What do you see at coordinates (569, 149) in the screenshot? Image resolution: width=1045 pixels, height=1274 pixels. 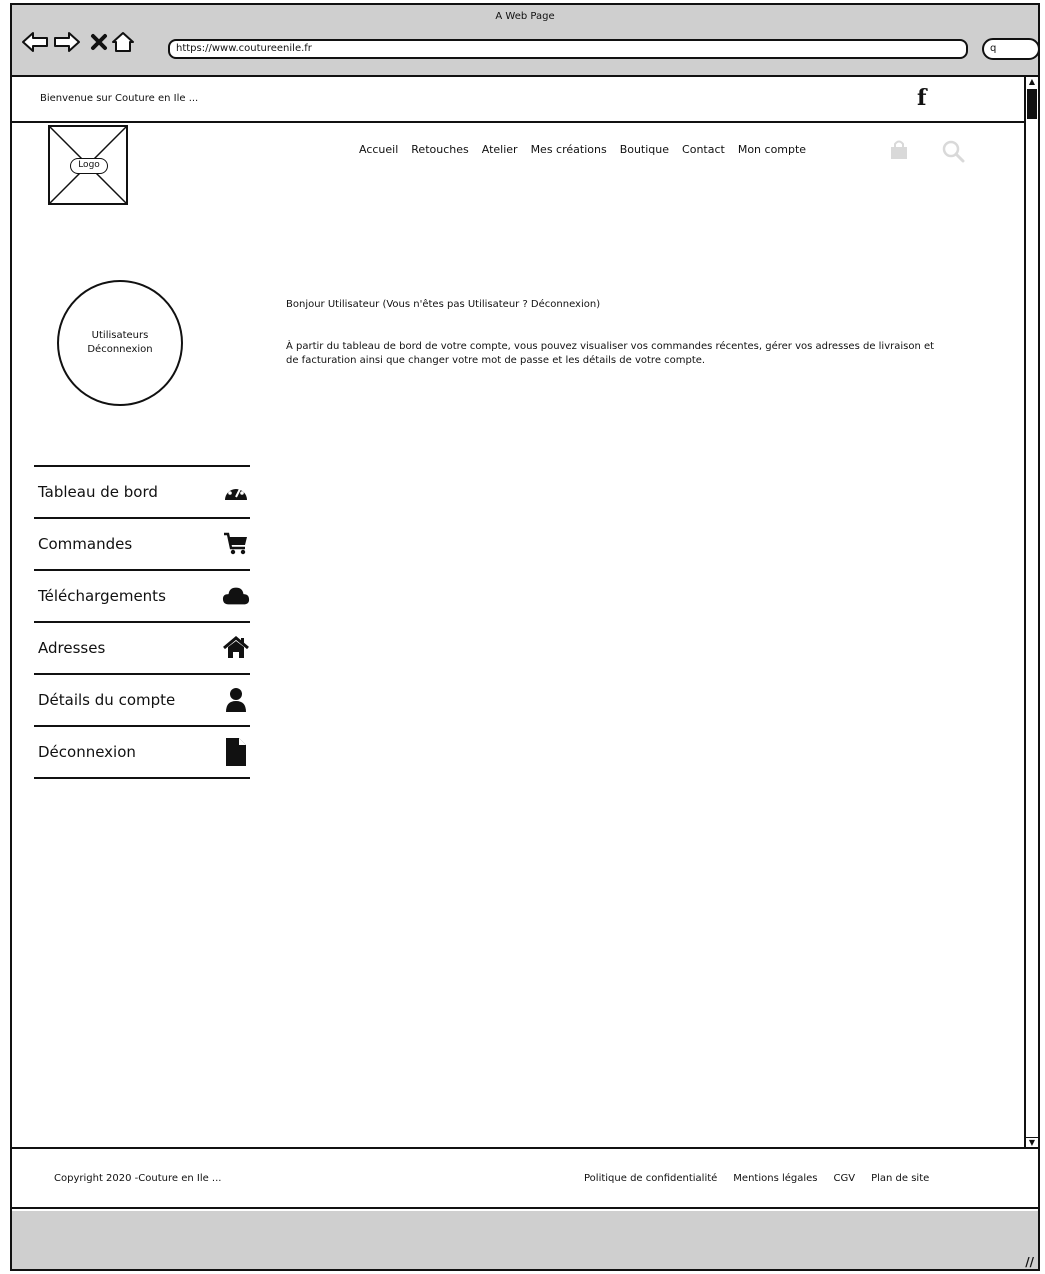 I see `nav-item-mes-creations: Mes créations` at bounding box center [569, 149].